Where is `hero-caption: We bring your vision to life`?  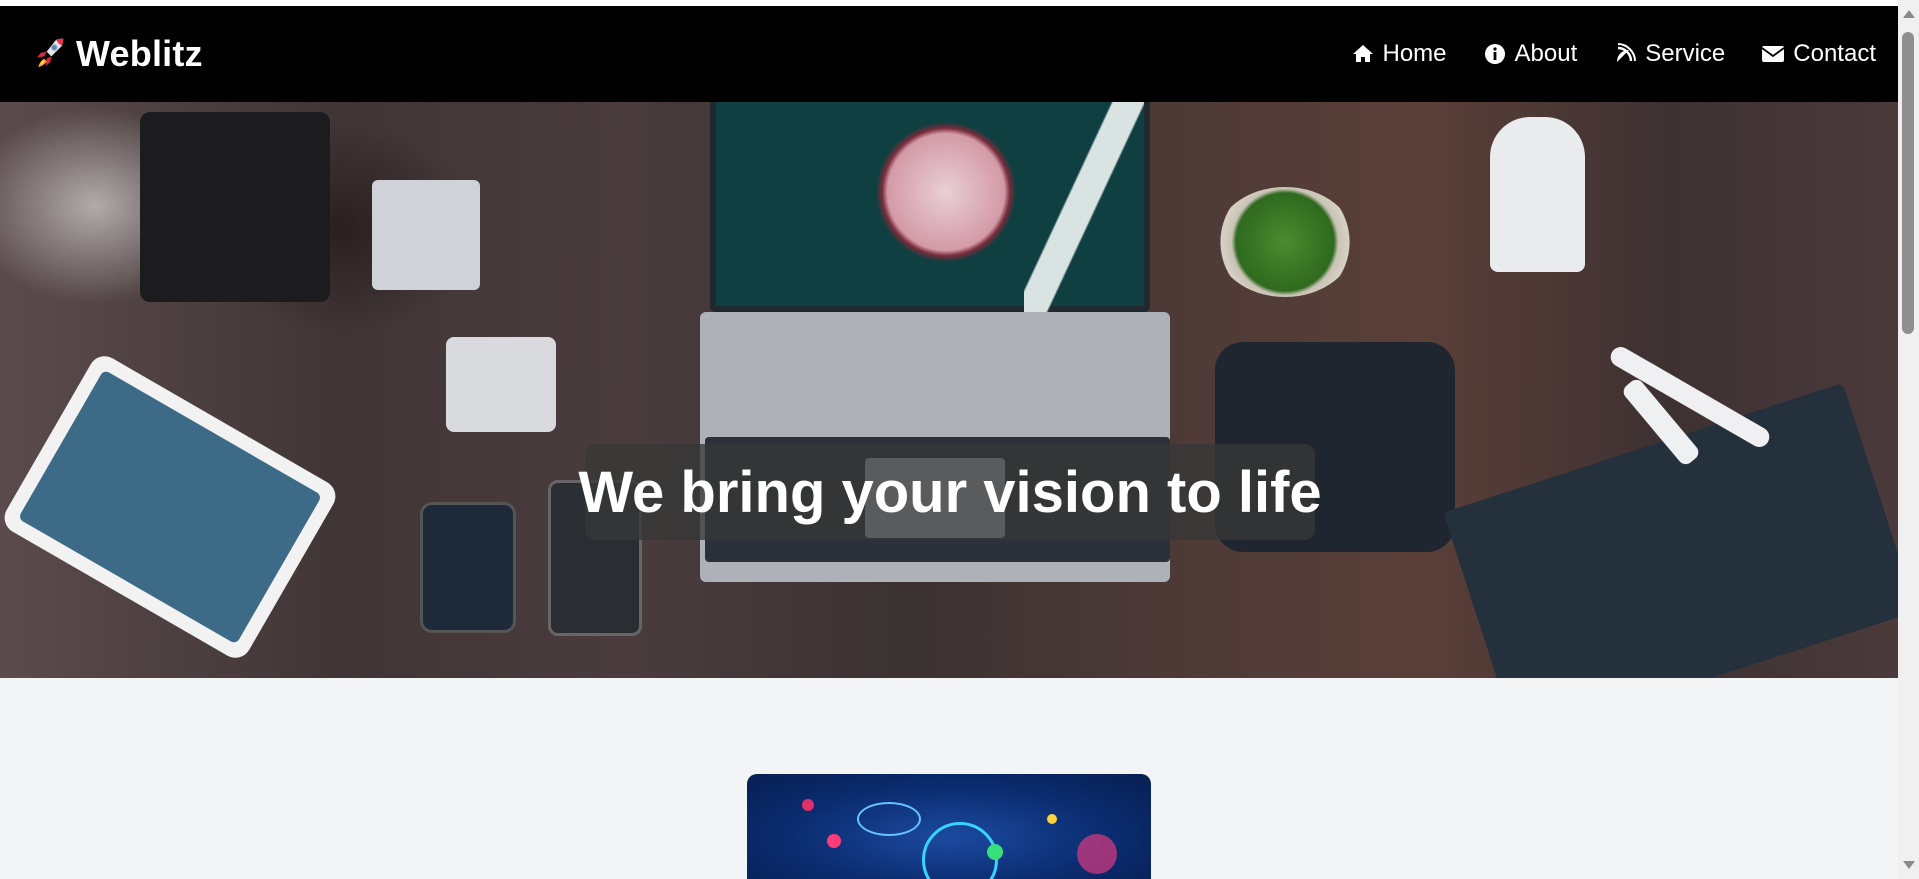
hero-caption: We bring your vision to life is located at coordinates (950, 492).